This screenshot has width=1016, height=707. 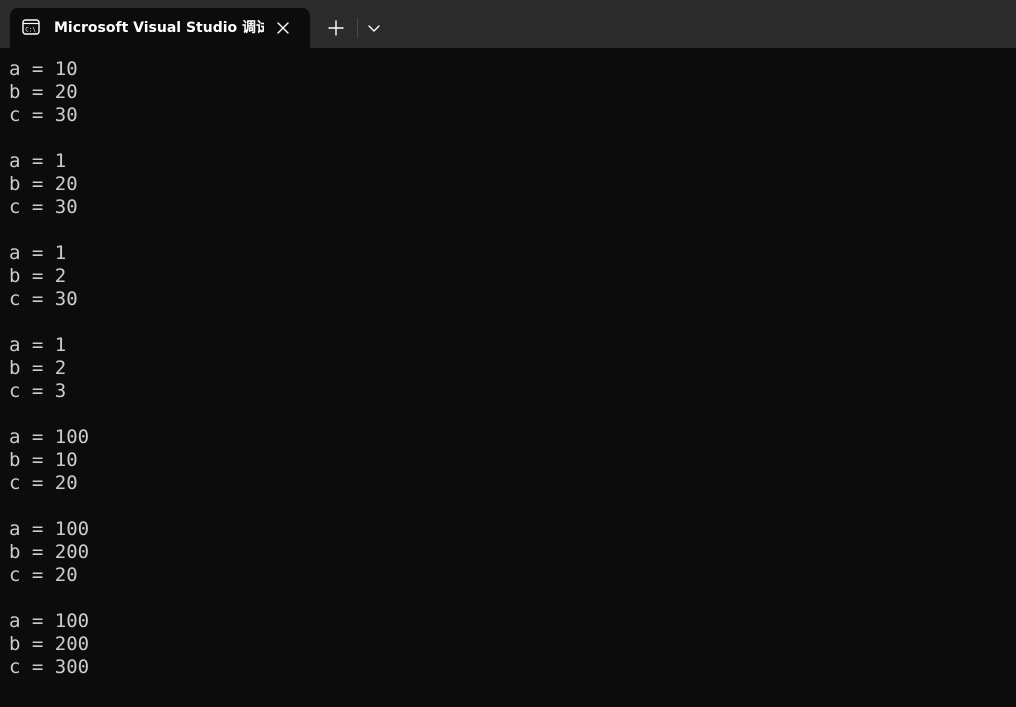 What do you see at coordinates (508, 24) in the screenshot?
I see `tab-bar: C:\ Microsoft Visual Studio 调试控` at bounding box center [508, 24].